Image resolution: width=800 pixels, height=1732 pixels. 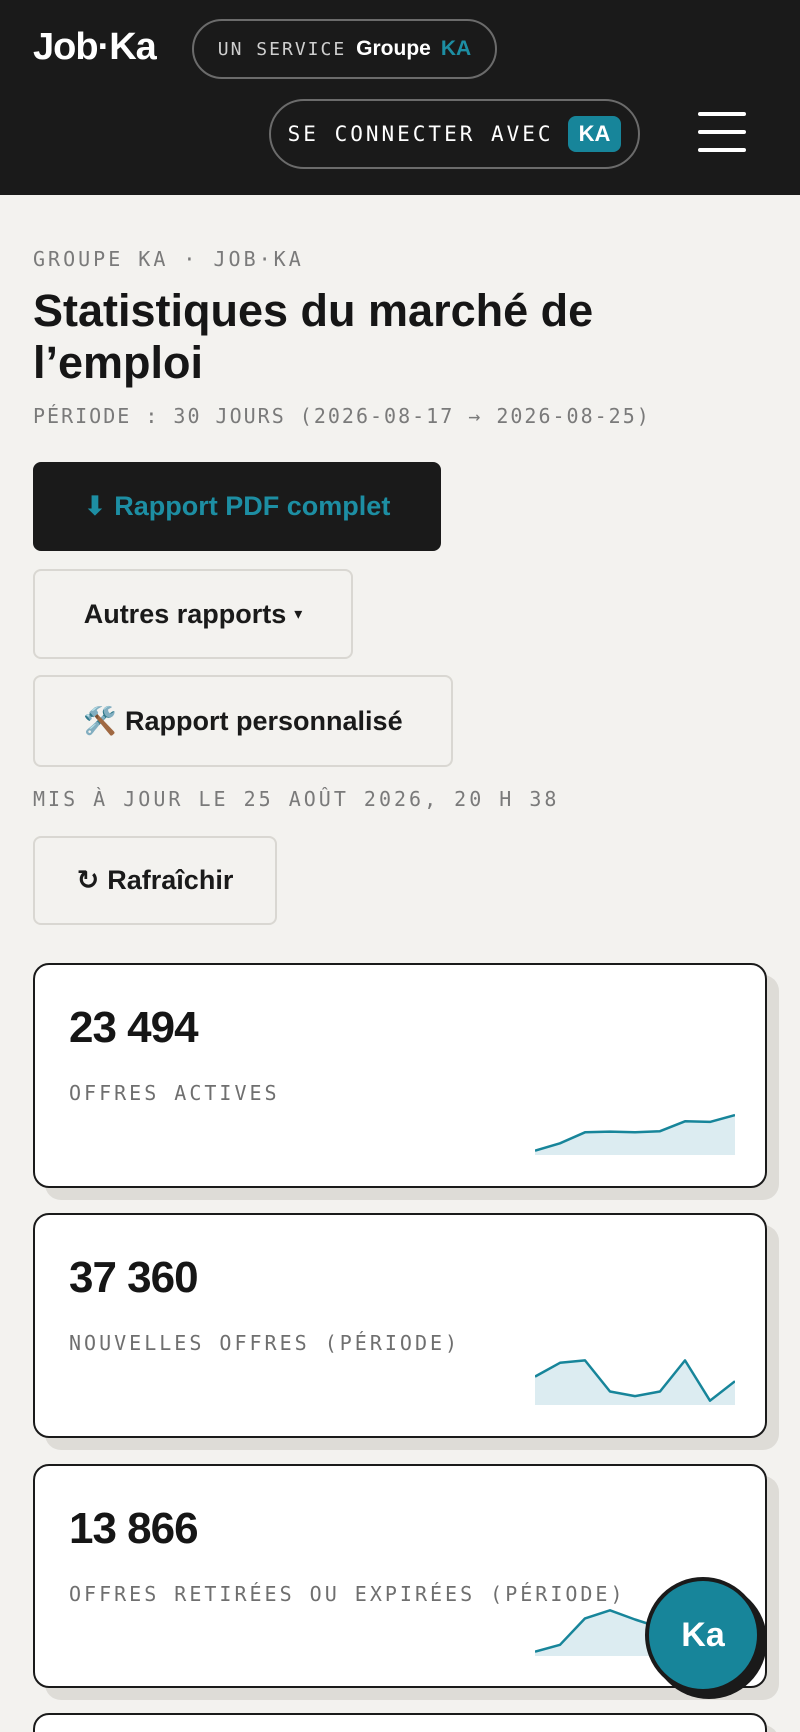 I want to click on last-updated-text: MIS À JOUR LE 25 AOÛT 2026, 20 H 38, so click(x=296, y=799).